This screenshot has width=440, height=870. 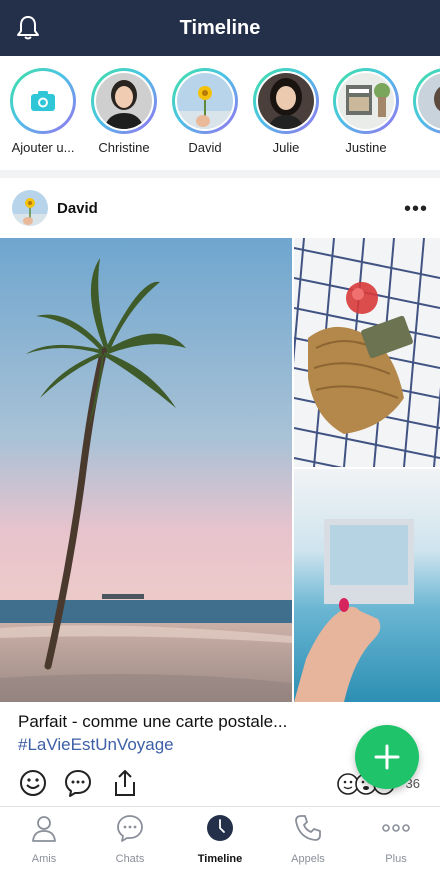 I want to click on story-julie: Julie, so click(x=286, y=111).